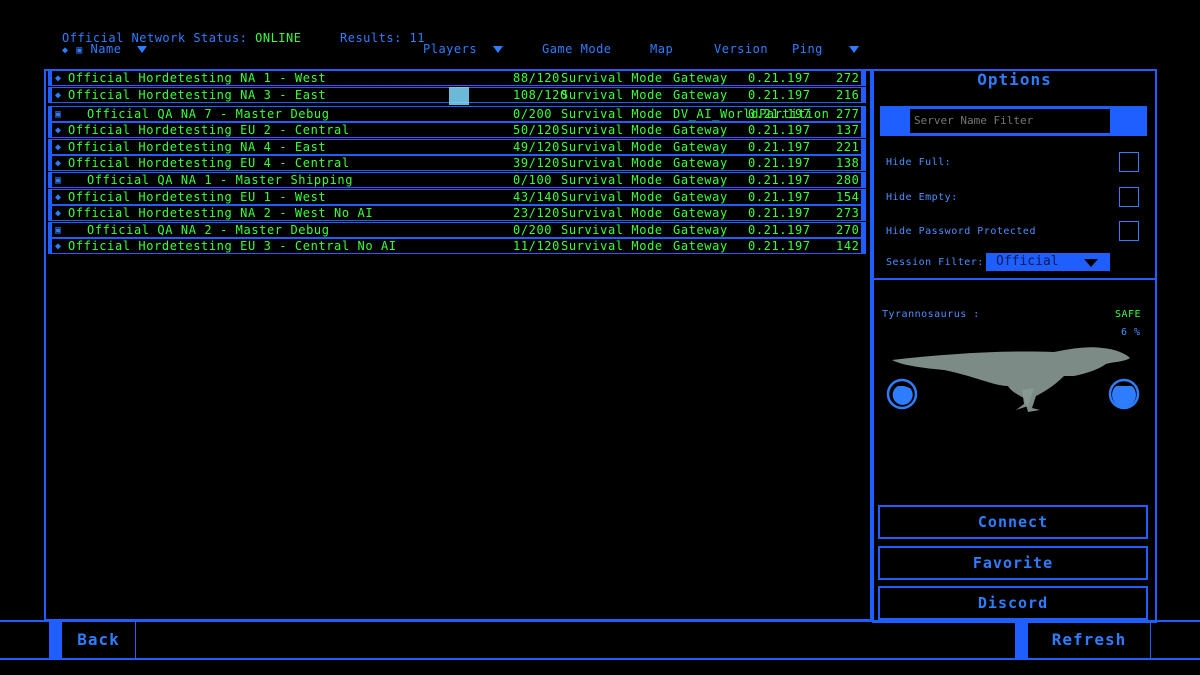  I want to click on column-name-header: ◆ ▣ Name, so click(105, 49).